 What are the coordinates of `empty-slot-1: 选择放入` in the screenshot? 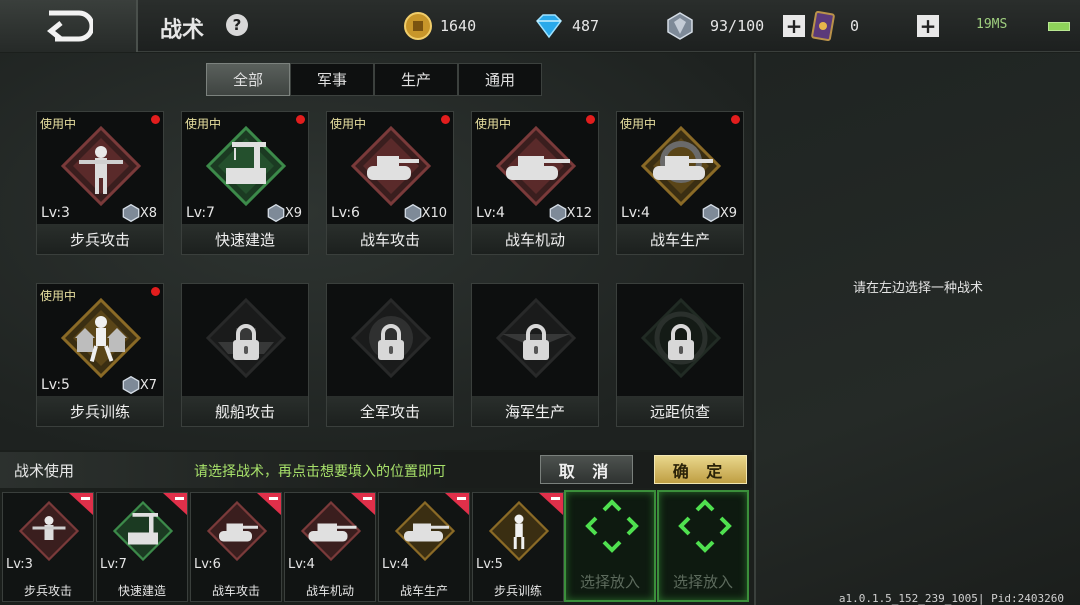 It's located at (610, 546).